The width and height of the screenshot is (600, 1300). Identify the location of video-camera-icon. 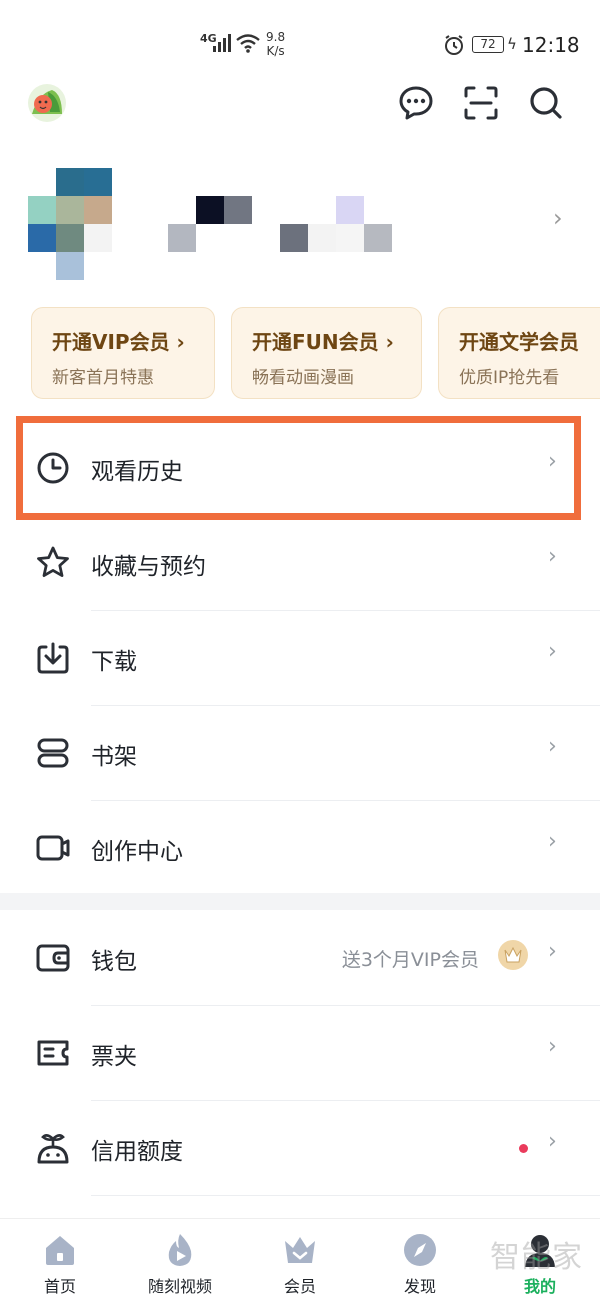
(53, 848).